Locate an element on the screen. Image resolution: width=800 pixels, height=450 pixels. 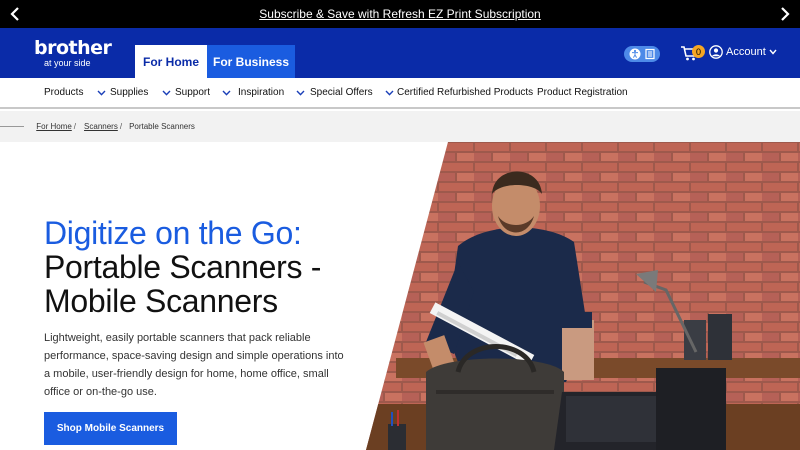
accessibility-toggle is located at coordinates (642, 54).